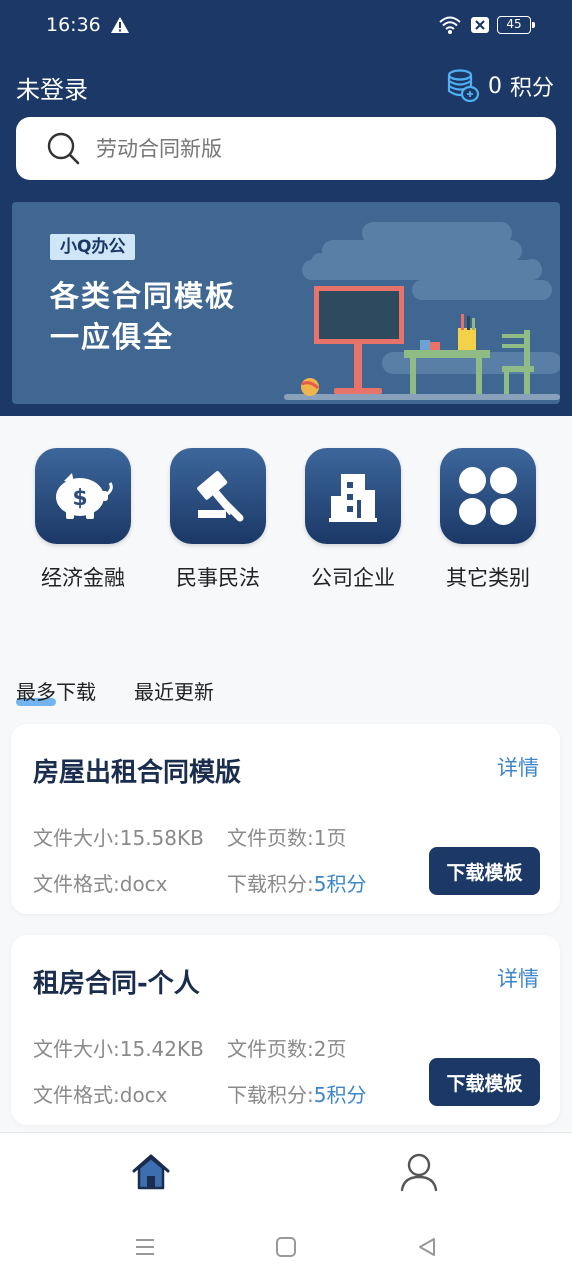 This screenshot has height=1280, width=572. What do you see at coordinates (353, 578) in the screenshot?
I see `category-label: 公司企业` at bounding box center [353, 578].